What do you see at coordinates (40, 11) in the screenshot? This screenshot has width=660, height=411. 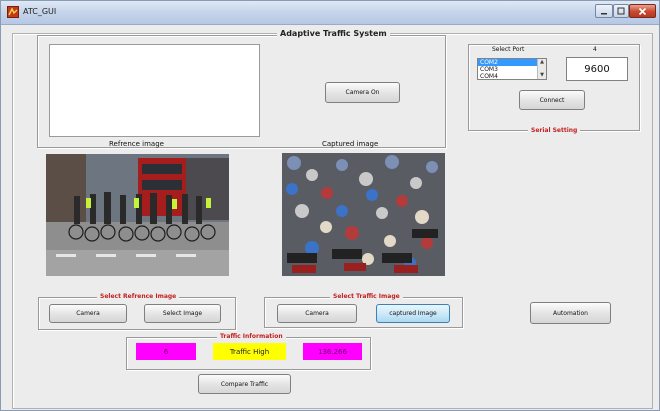 I see `window-title: ATC_GUI` at bounding box center [40, 11].